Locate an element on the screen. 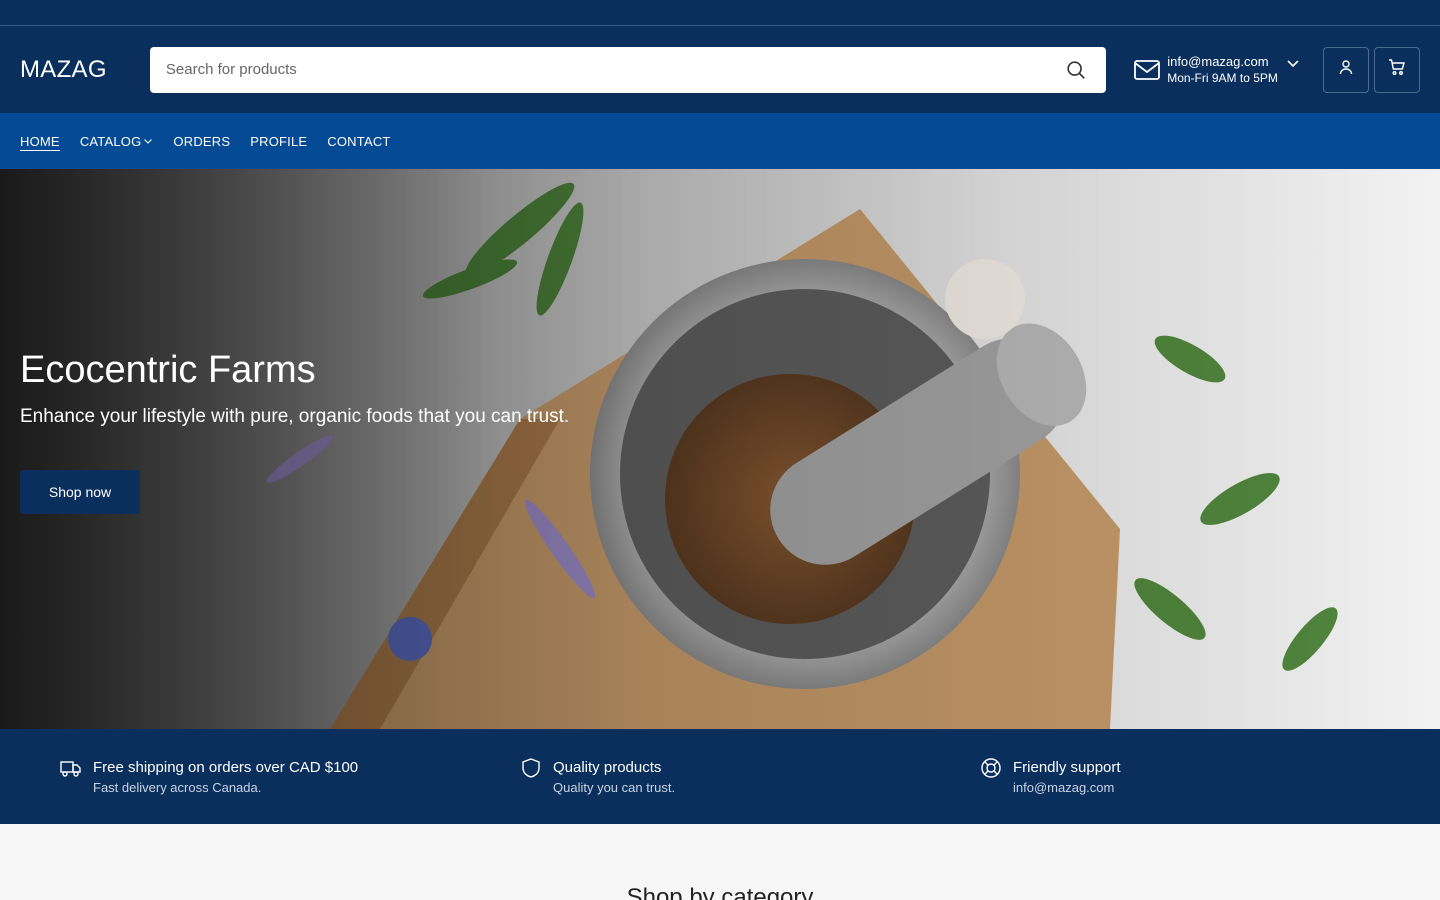  search-bar is located at coordinates (628, 69).